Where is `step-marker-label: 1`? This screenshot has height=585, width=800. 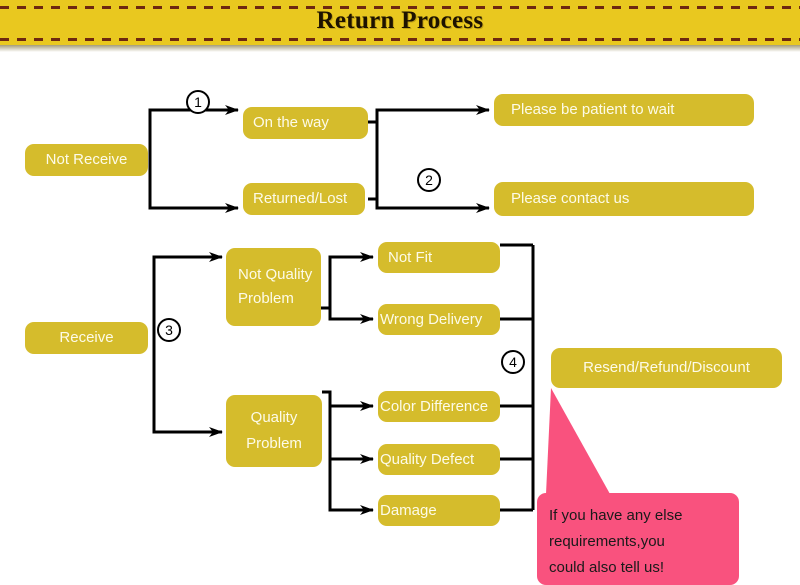 step-marker-label: 1 is located at coordinates (198, 102).